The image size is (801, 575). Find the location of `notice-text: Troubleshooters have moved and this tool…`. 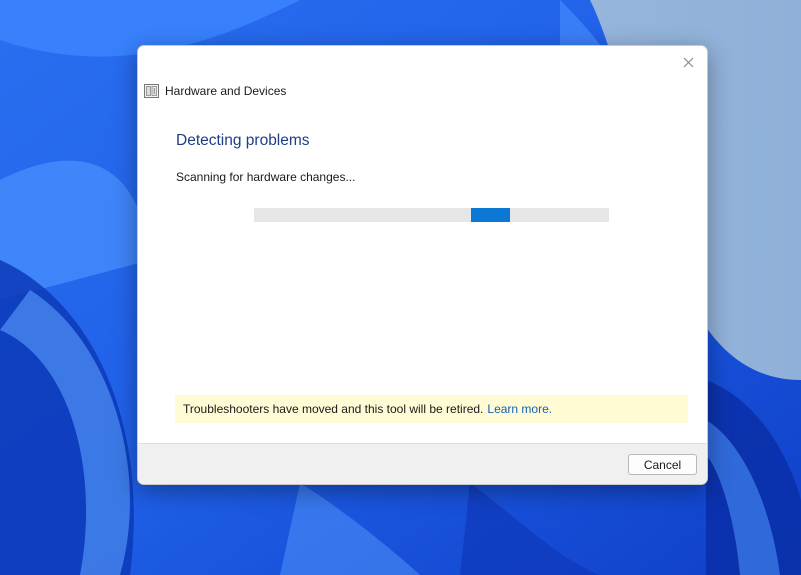

notice-text: Troubleshooters have moved and this tool… is located at coordinates (333, 409).